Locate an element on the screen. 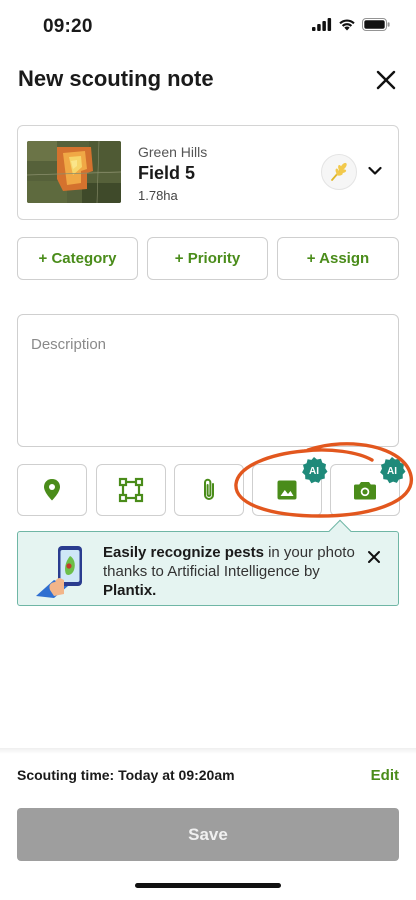 The width and height of the screenshot is (416, 900). footer-divider is located at coordinates (208, 751).